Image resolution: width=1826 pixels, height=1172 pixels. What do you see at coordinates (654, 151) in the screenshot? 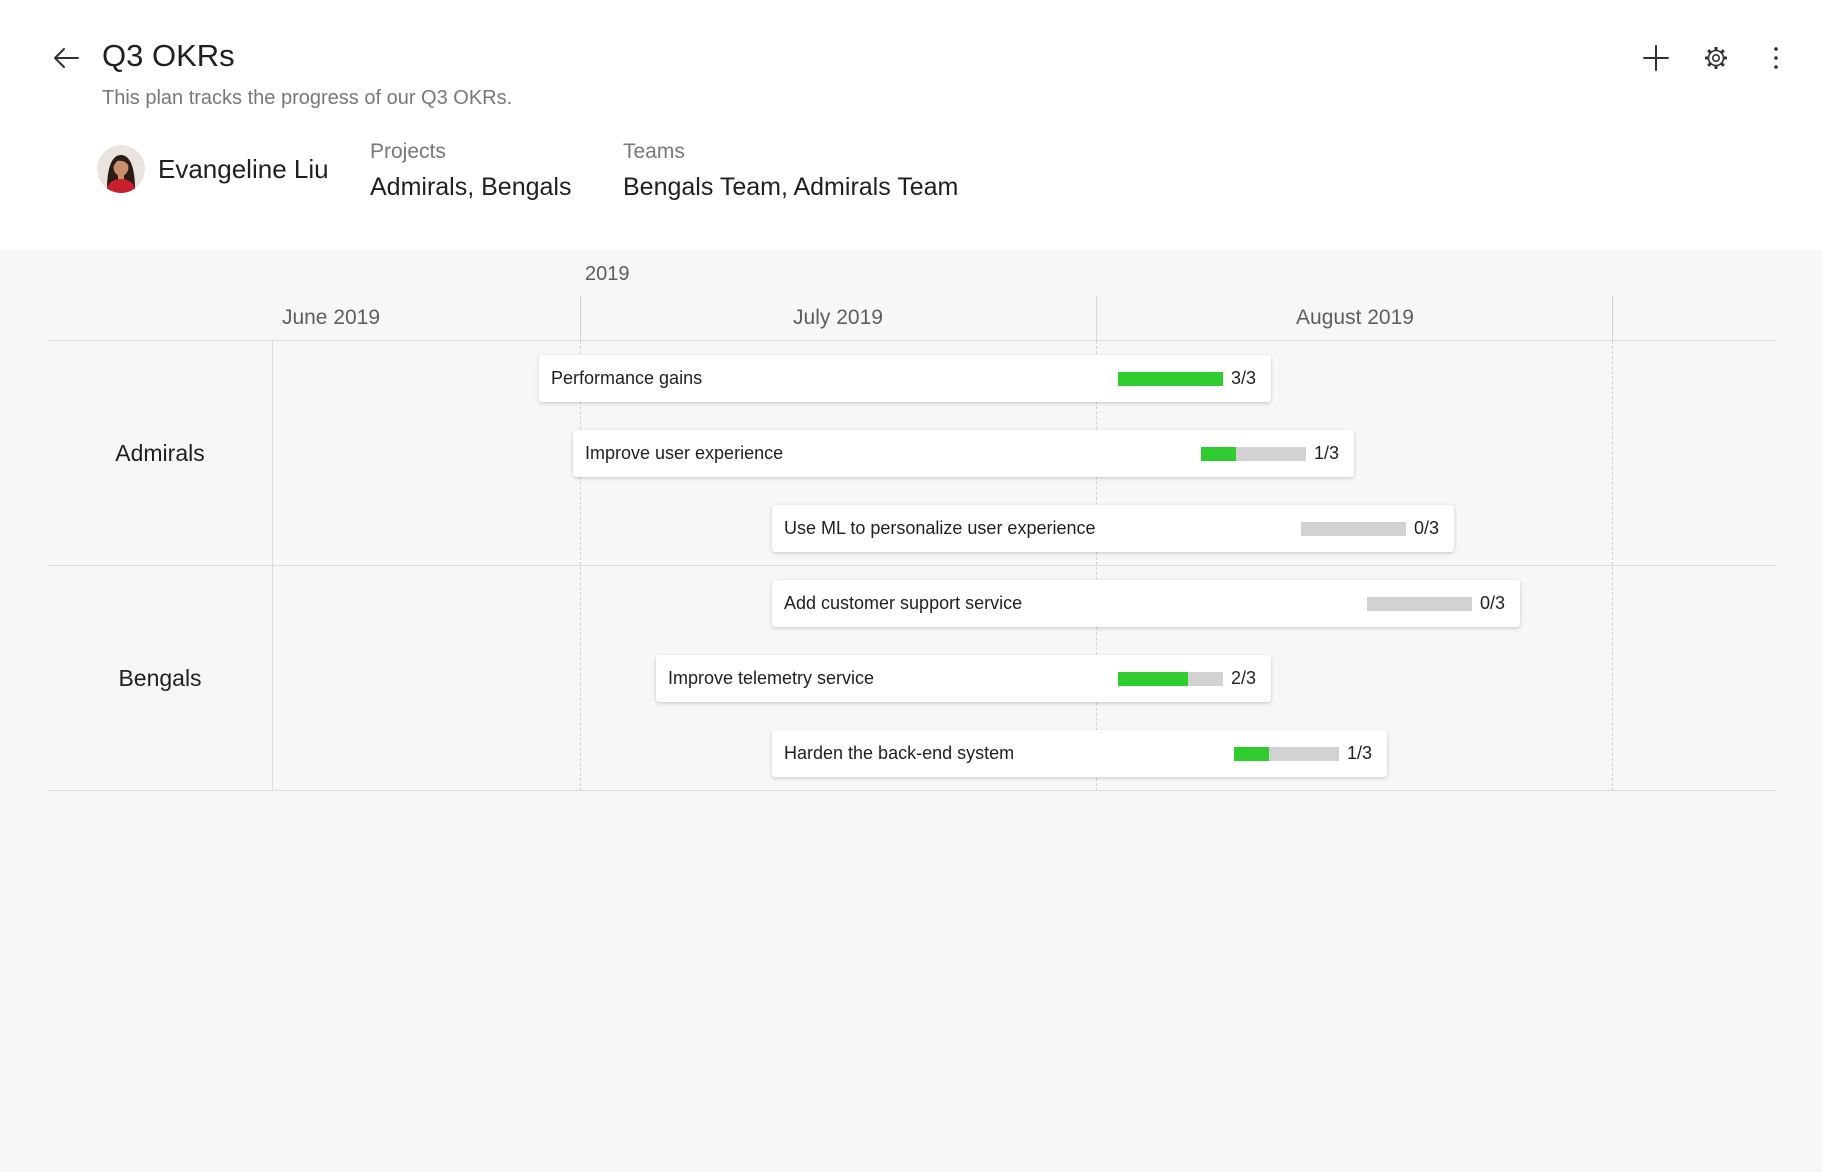
I see `teams-label: Teams` at bounding box center [654, 151].